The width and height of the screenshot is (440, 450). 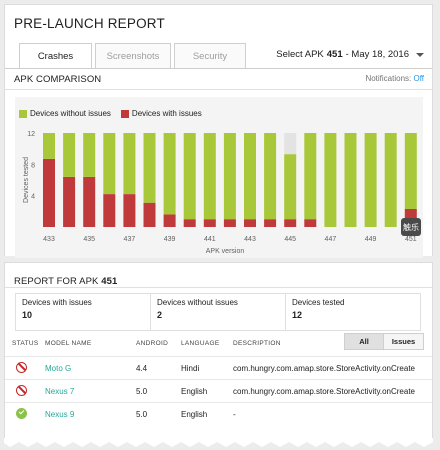 I want to click on x-tick-label: 447, so click(x=331, y=239).